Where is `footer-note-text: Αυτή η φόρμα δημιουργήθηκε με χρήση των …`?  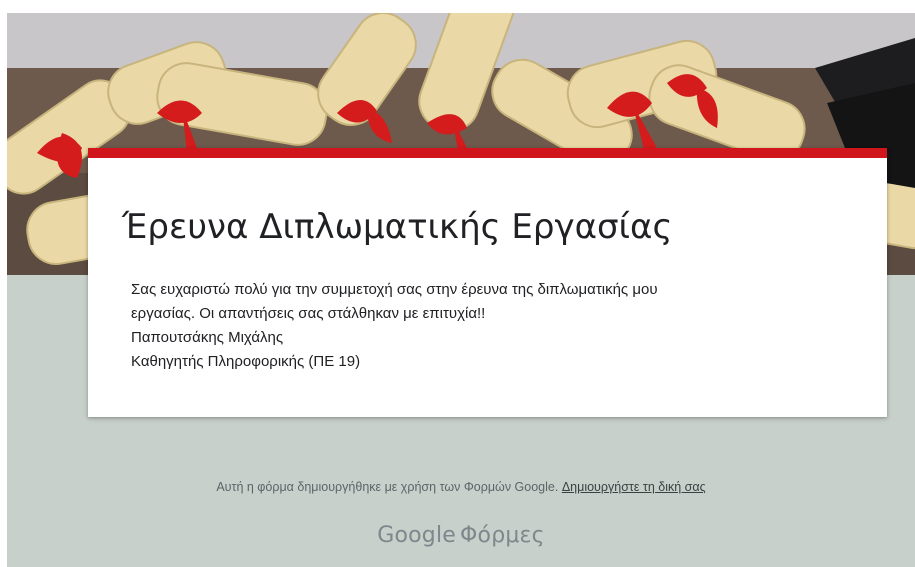
footer-note-text: Αυτή η φόρμα δημιουργήθηκε με χρήση των … is located at coordinates (387, 487).